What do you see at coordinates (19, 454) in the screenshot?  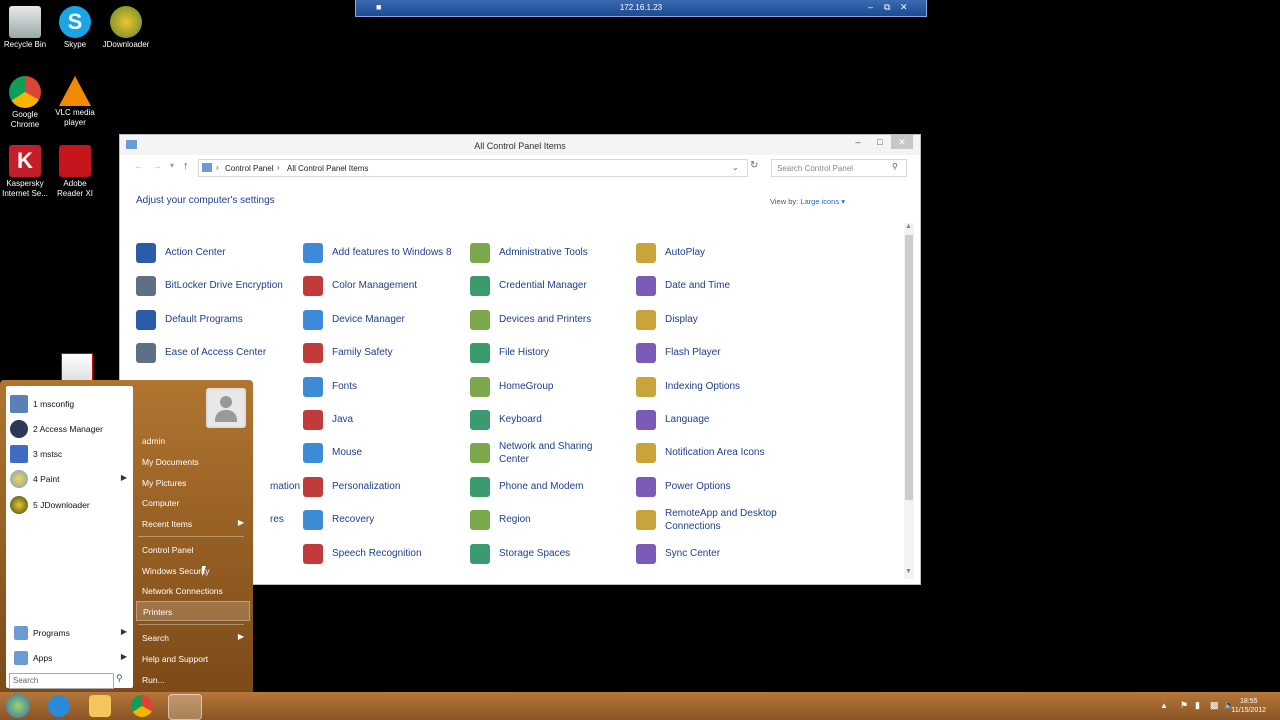 I see `remote-desktop-icon` at bounding box center [19, 454].